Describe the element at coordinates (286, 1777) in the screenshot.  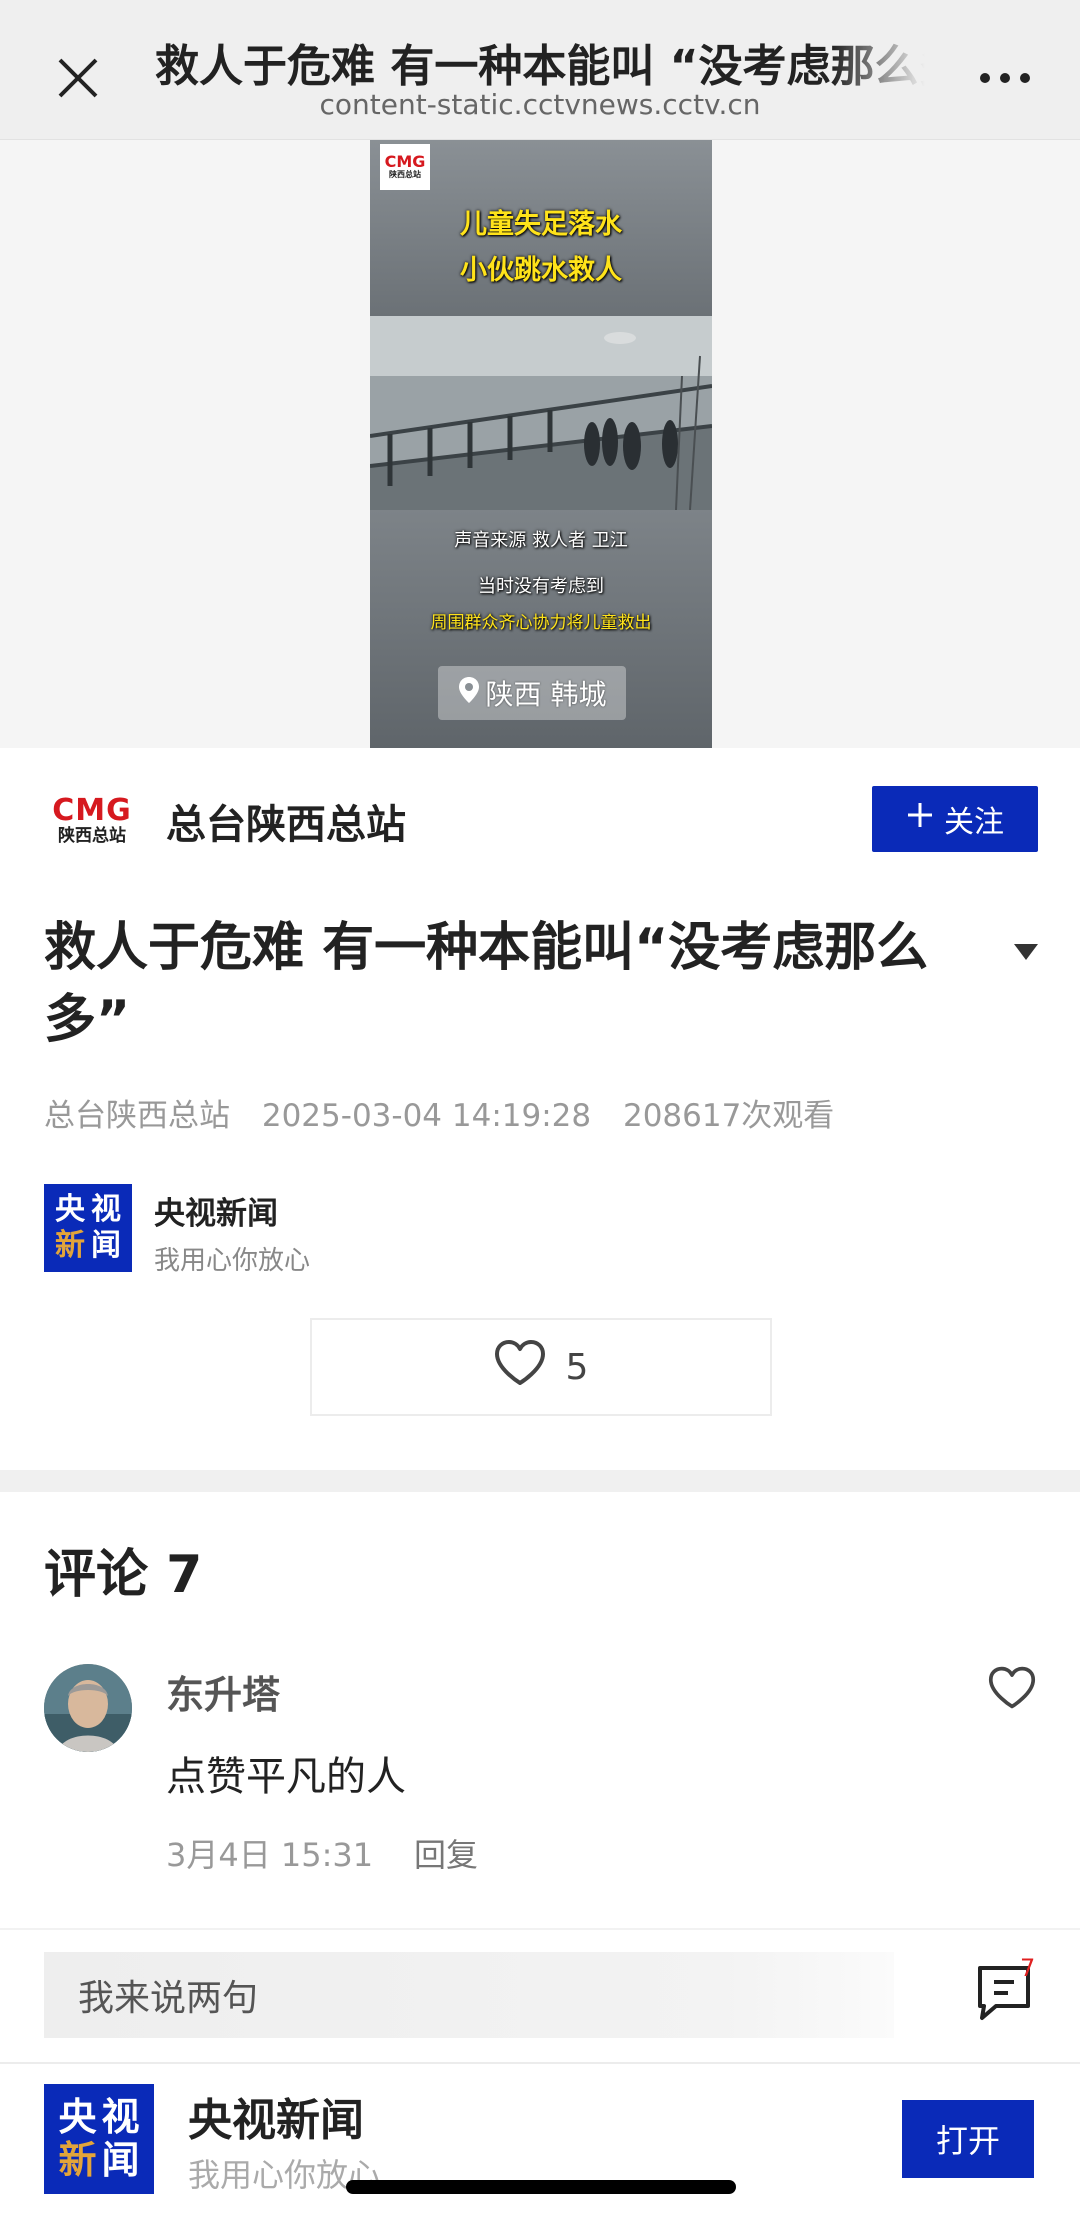
I see `comment-text: 点赞平凡的人` at that location.